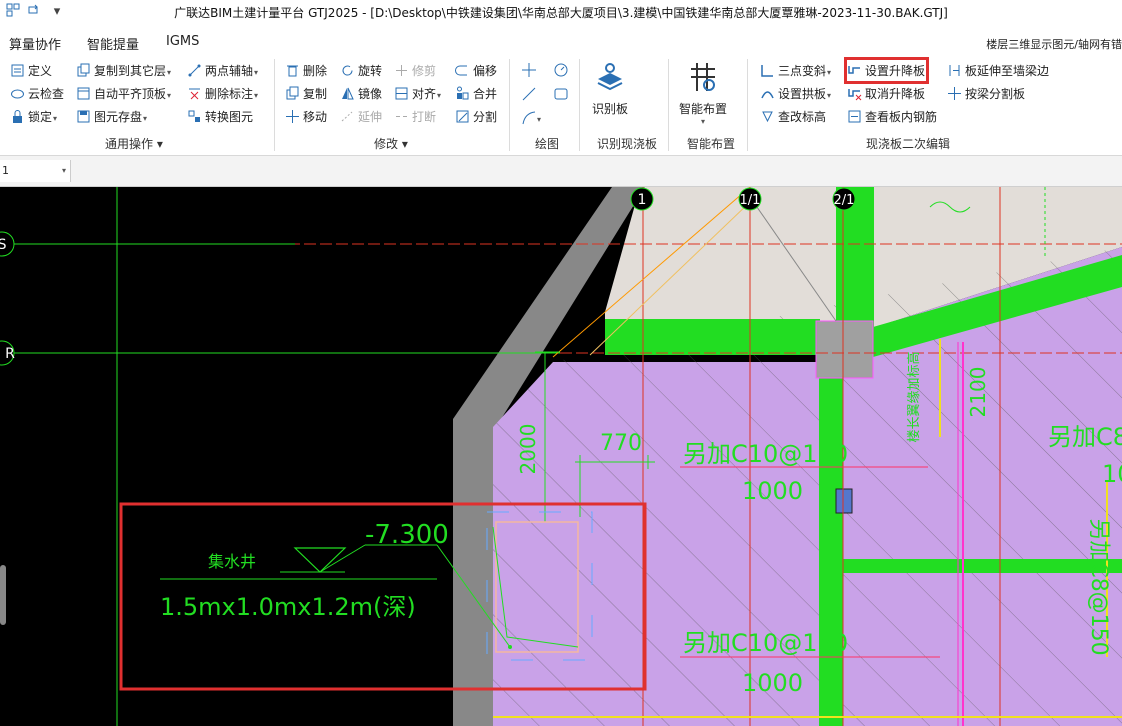  I want to click on extend-button: 延伸, so click(361, 117).